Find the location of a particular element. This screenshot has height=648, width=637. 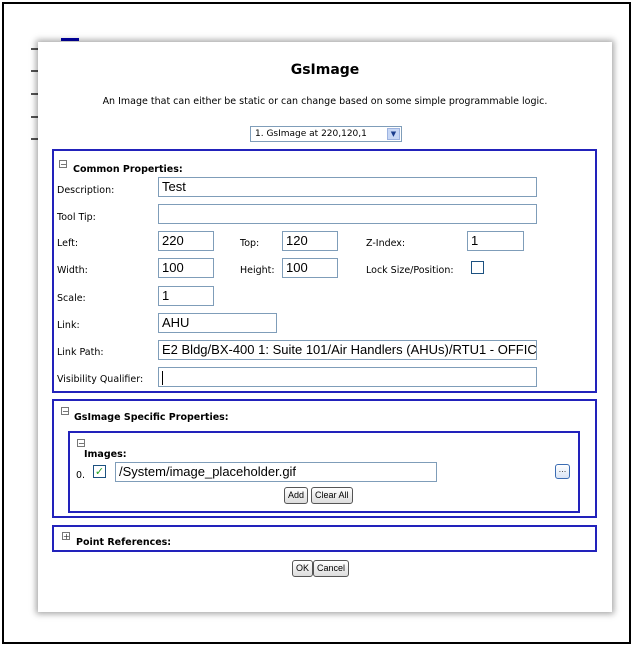

zindex-label: Z-Index: is located at coordinates (386, 243).